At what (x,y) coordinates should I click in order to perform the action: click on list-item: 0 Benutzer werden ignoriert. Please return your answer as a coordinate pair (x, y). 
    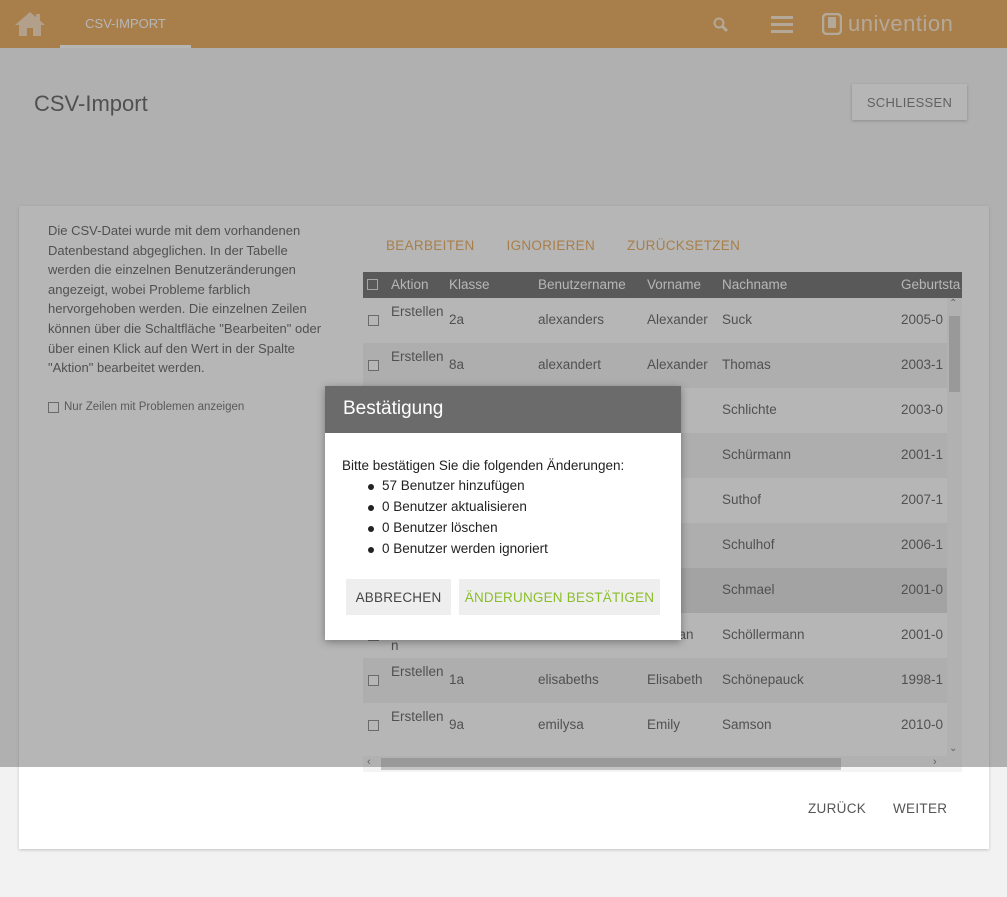
    Looking at the image, I should click on (458, 551).